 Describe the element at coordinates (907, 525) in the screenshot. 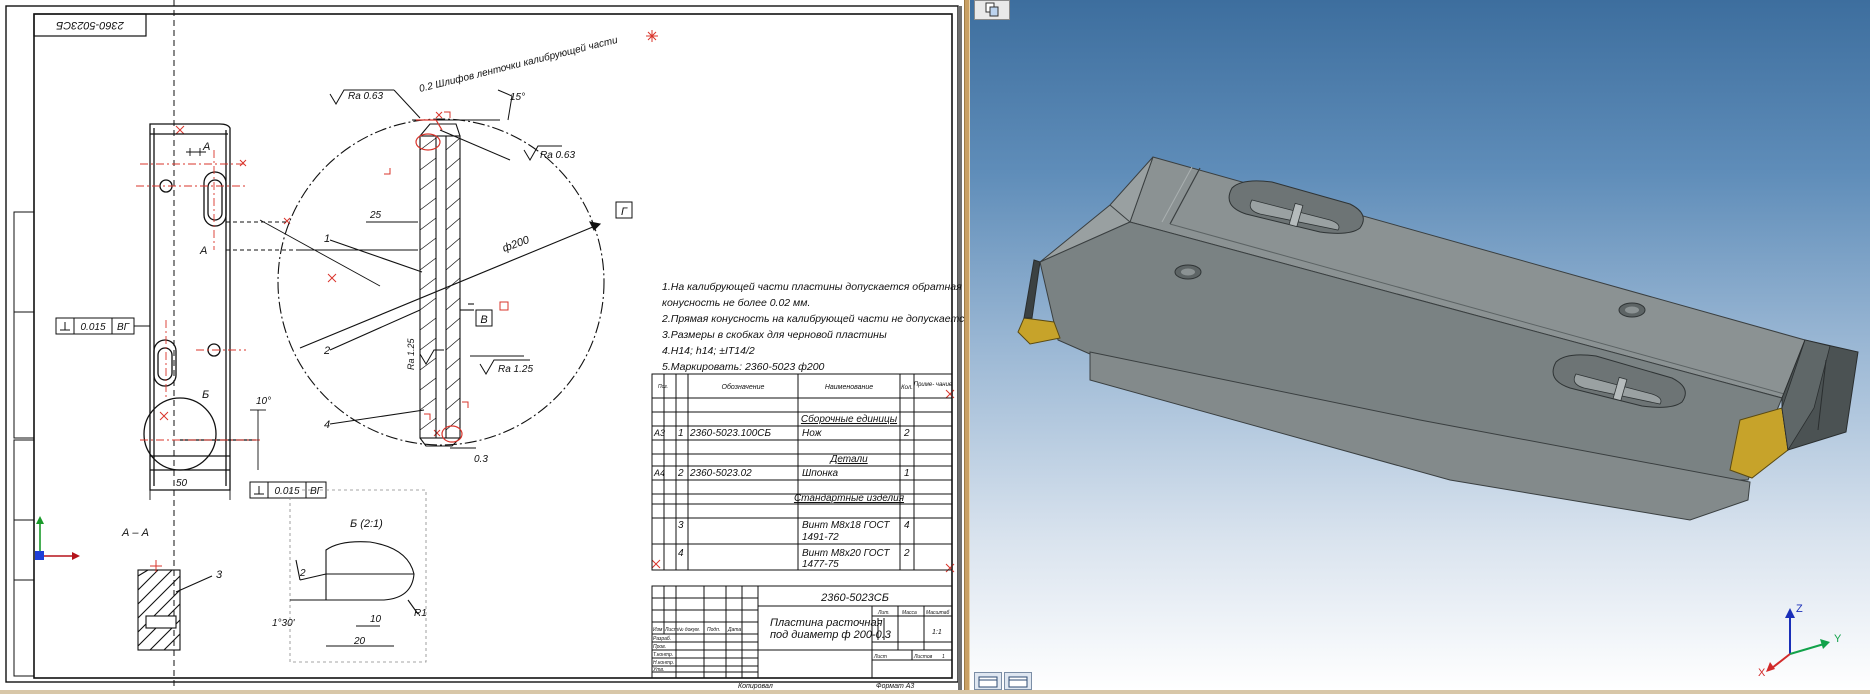

I see `spec-row3-qty: 4` at that location.